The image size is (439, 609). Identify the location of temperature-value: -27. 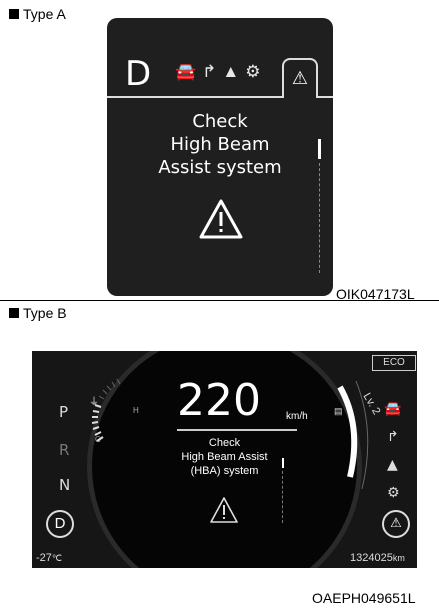
(44, 558).